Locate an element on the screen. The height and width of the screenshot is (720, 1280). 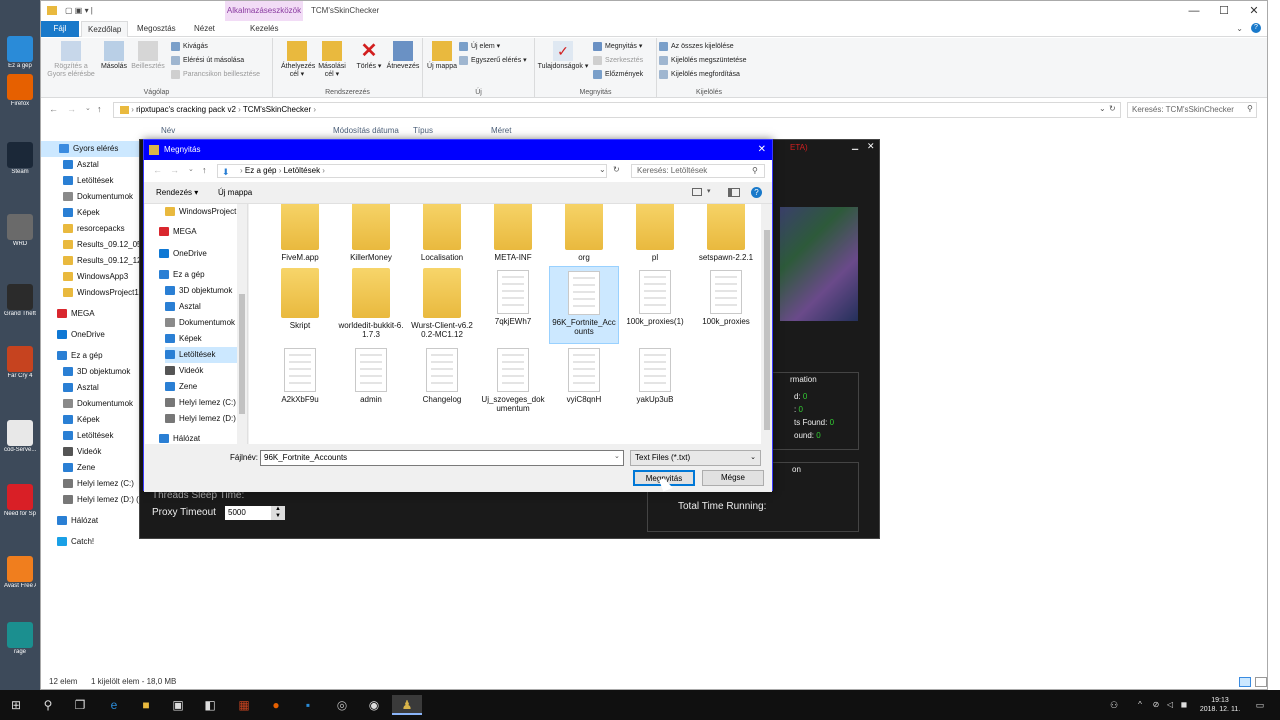
cancel-button: Mégse is located at coordinates (733, 478).